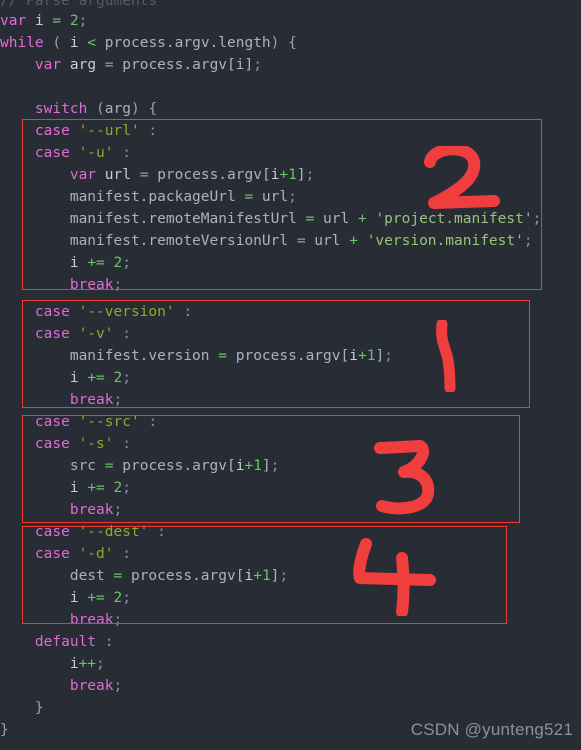 This screenshot has width=581, height=750. I want to click on expr-process-argv: process.argv[, so click(187, 576).